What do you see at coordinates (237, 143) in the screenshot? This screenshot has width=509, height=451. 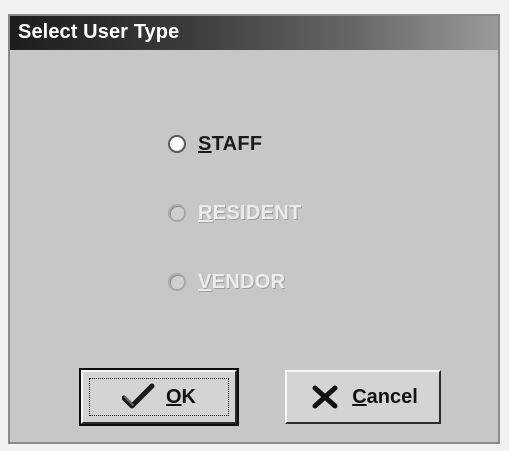 I see `radio-label-rest-staff: TAFF` at bounding box center [237, 143].